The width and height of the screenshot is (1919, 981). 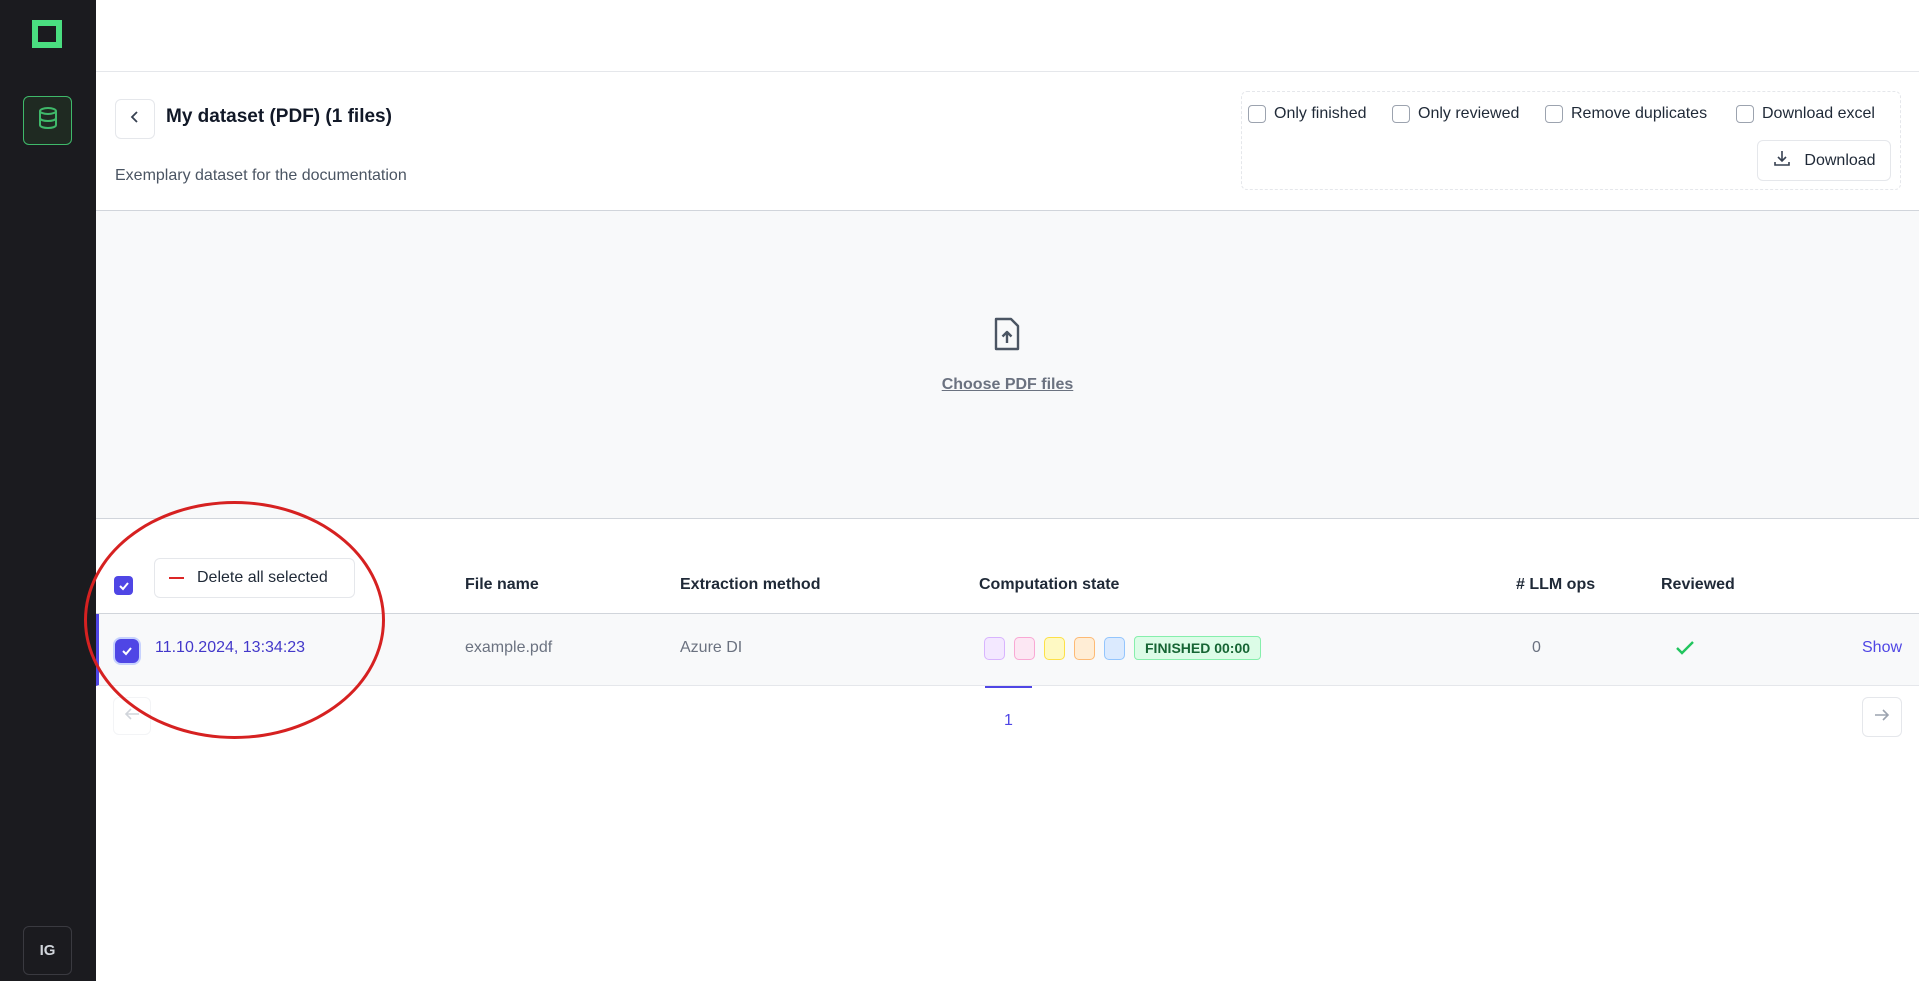 I want to click on step-chip-pink, so click(x=1024, y=648).